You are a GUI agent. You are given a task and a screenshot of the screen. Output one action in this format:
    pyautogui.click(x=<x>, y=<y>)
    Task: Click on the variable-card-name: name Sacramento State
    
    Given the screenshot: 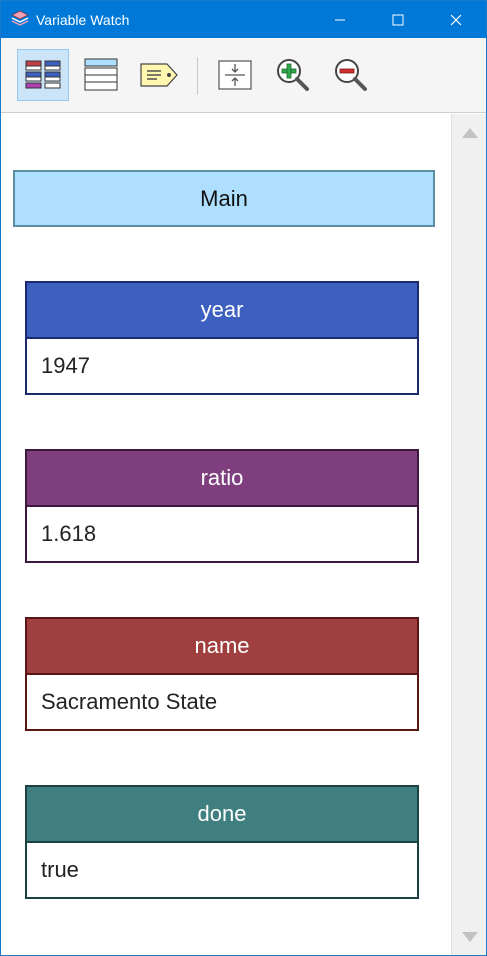 What is the action you would take?
    pyautogui.click(x=222, y=674)
    